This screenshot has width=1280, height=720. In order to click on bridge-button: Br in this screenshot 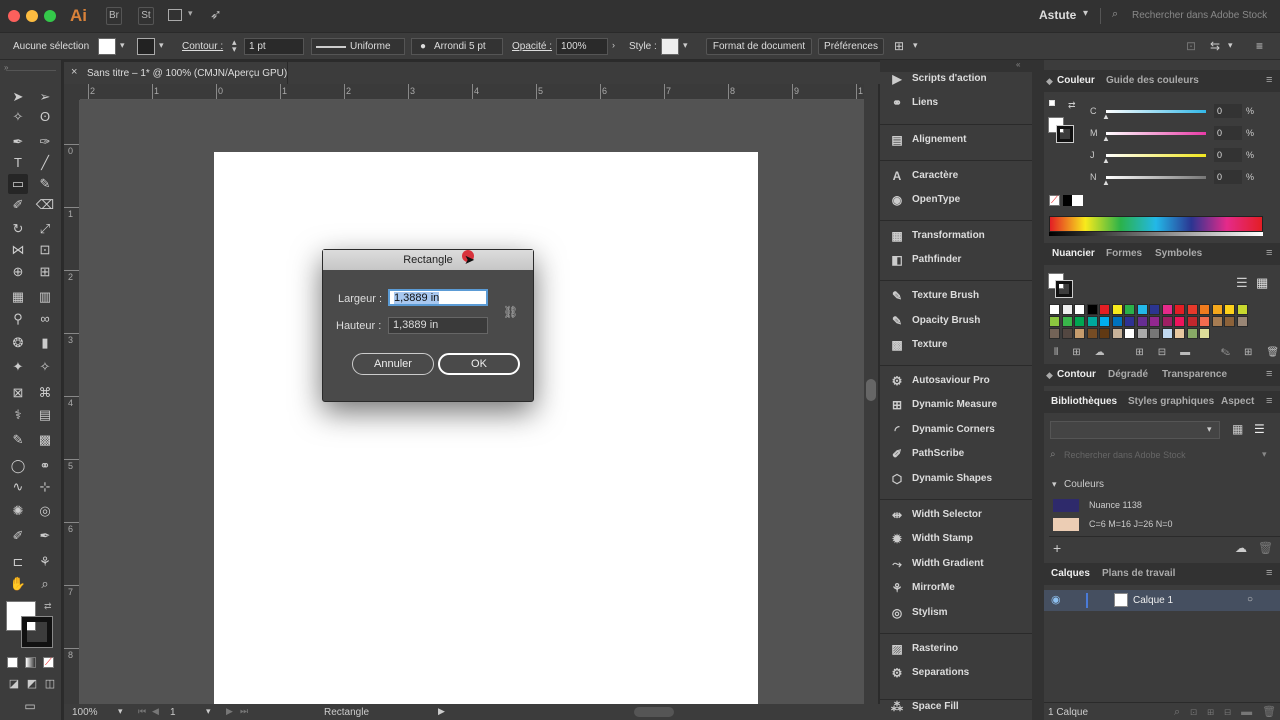, I will do `click(114, 16)`.